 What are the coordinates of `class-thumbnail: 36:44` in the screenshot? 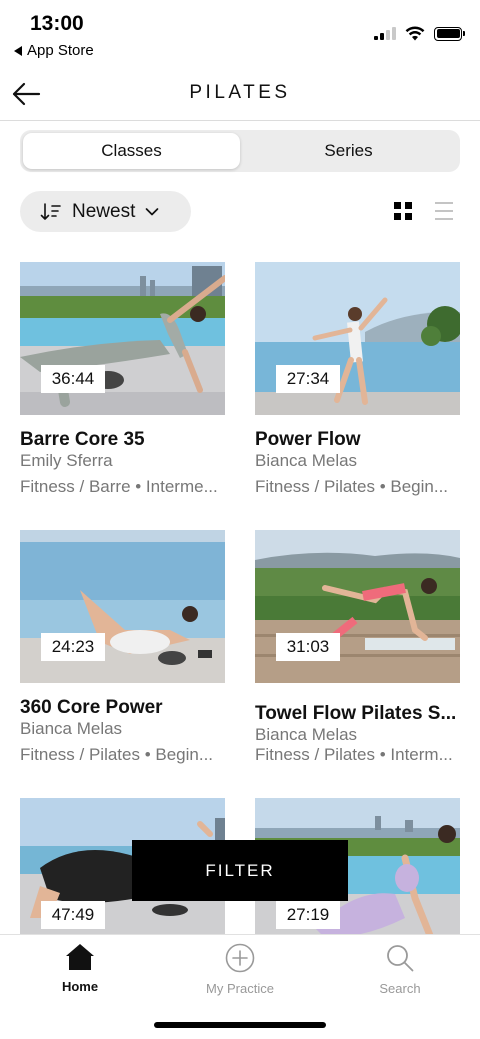 It's located at (122, 338).